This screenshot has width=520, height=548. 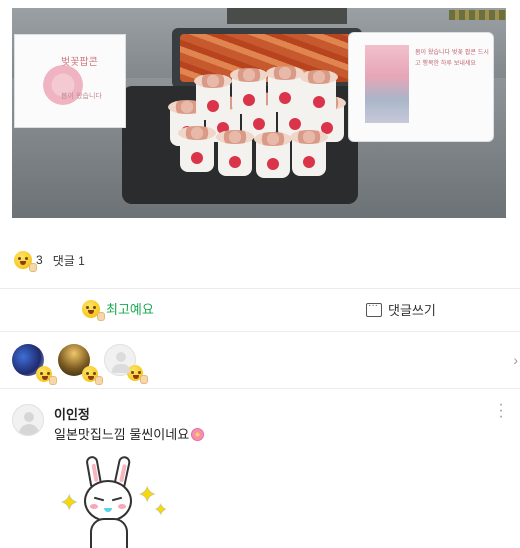 What do you see at coordinates (81, 96) in the screenshot?
I see `left-card-subtitle: 봄이 왔습니다` at bounding box center [81, 96].